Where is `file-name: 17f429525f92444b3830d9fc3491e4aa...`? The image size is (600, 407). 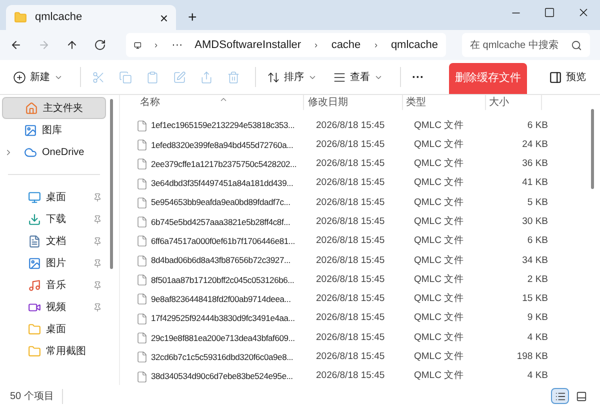 file-name: 17f429525f92444b3830d9fc3491e4aa... is located at coordinates (223, 318).